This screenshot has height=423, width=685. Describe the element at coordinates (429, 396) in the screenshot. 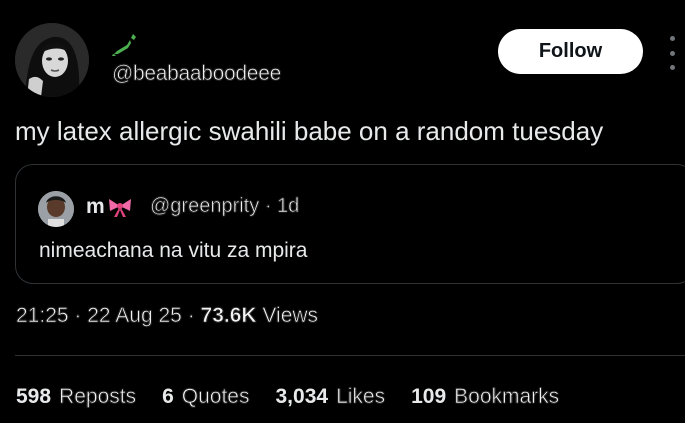

I see `bookmarks-count: 109` at that location.